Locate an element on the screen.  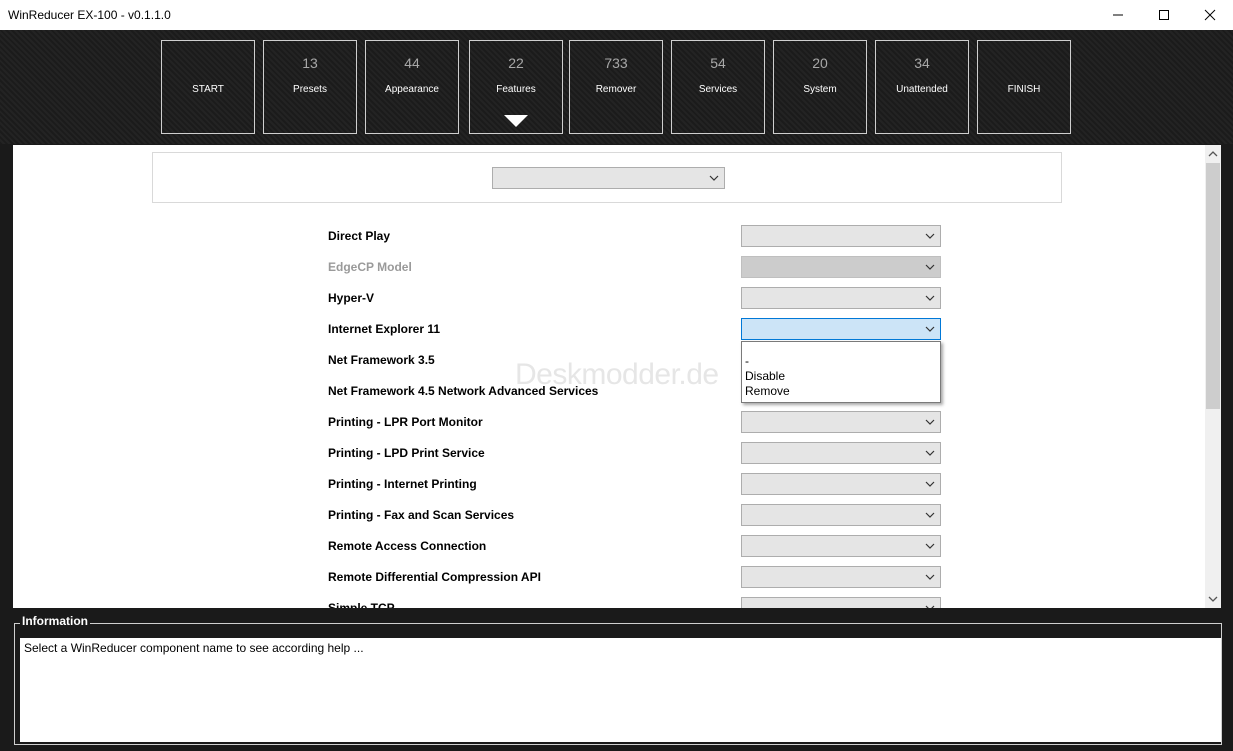
feature-label: EdgeCP Model is located at coordinates (370, 267).